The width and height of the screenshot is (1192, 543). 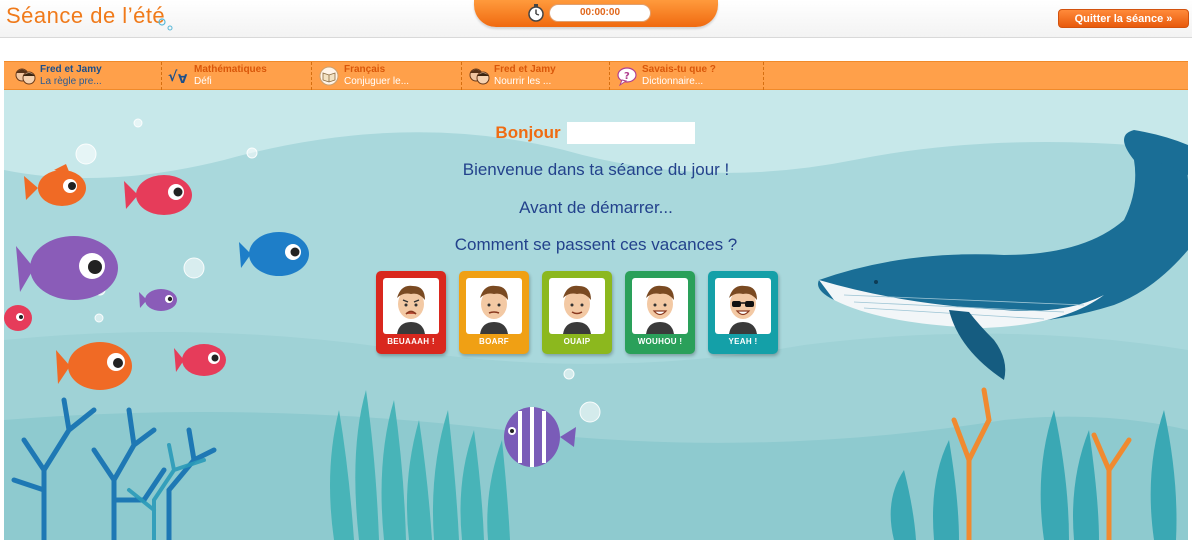 I want to click on mood-button-wouhou: WOUHOU !, so click(x=660, y=312).